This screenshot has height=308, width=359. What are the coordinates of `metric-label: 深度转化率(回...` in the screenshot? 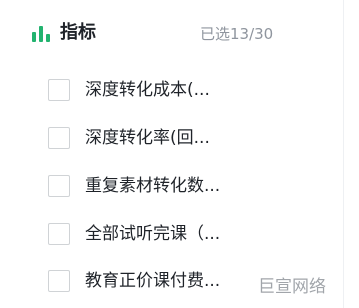 It's located at (147, 138).